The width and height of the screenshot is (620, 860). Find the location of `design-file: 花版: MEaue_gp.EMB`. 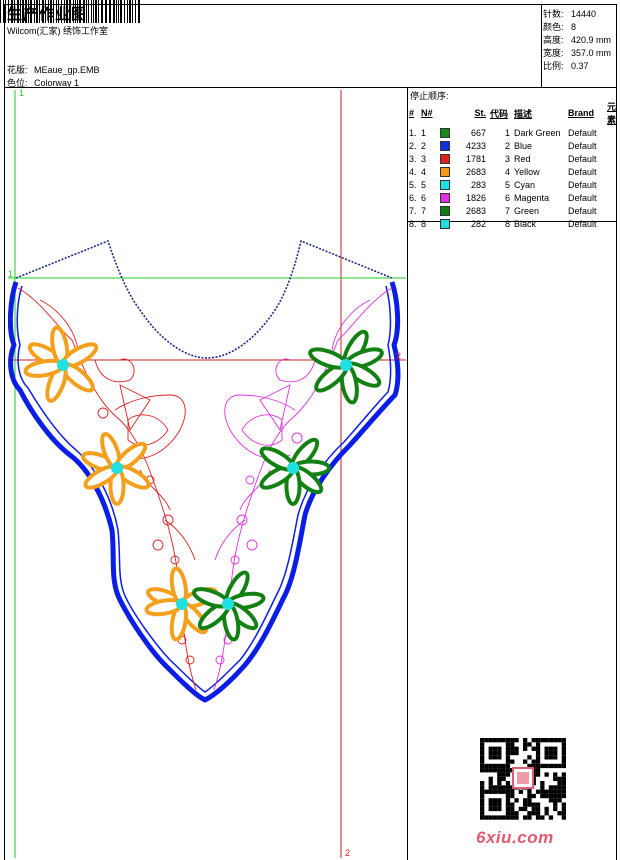

design-file: 花版: MEaue_gp.EMB is located at coordinates (53, 69).